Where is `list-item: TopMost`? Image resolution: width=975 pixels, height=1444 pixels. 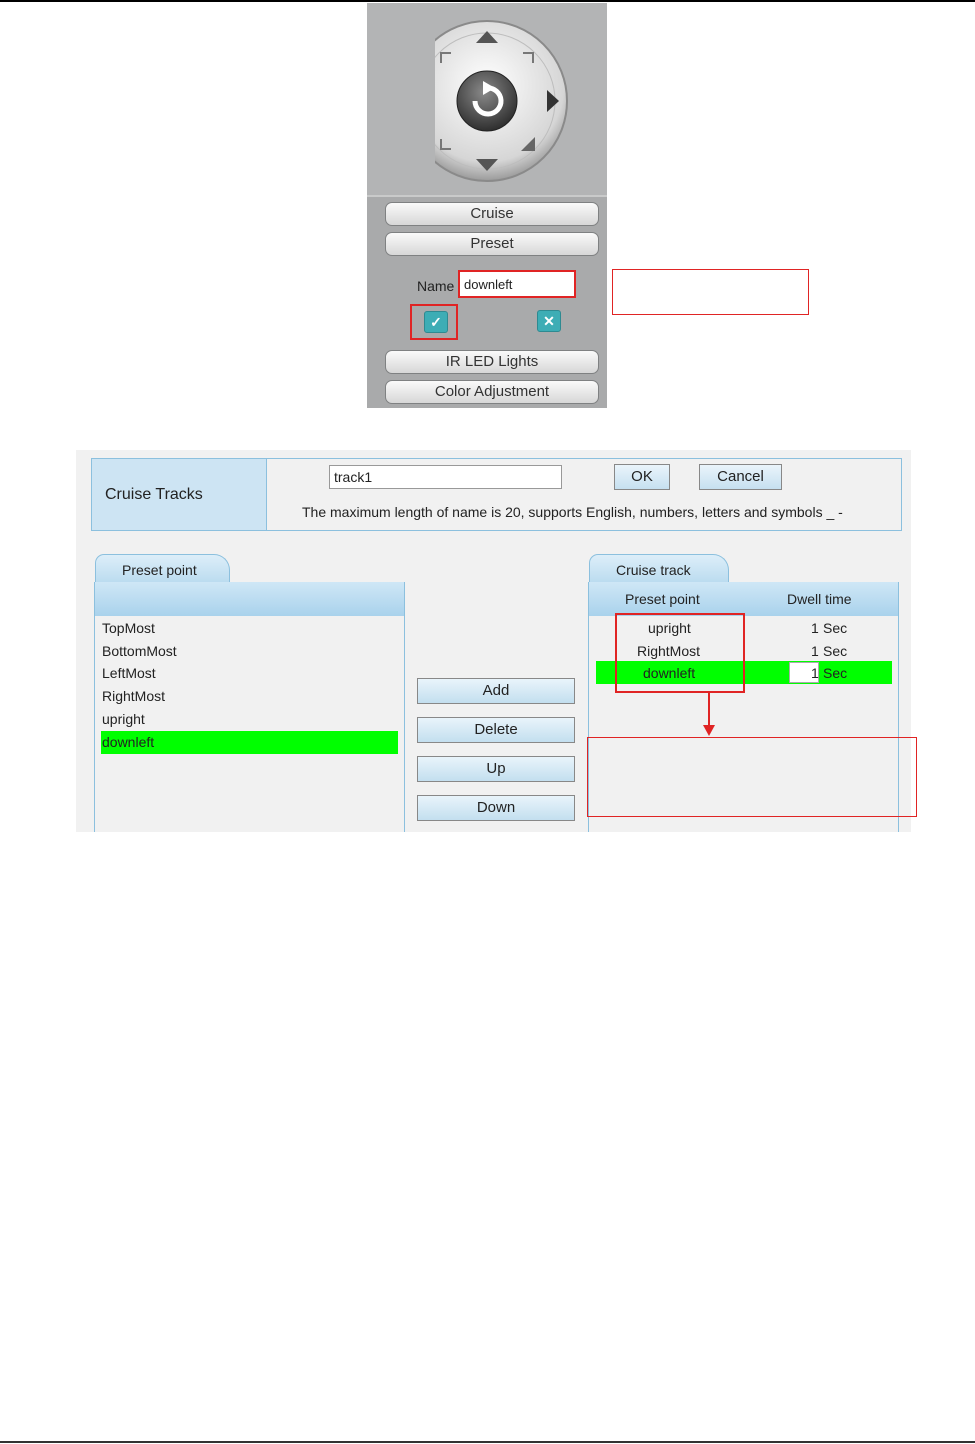 list-item: TopMost is located at coordinates (128, 628).